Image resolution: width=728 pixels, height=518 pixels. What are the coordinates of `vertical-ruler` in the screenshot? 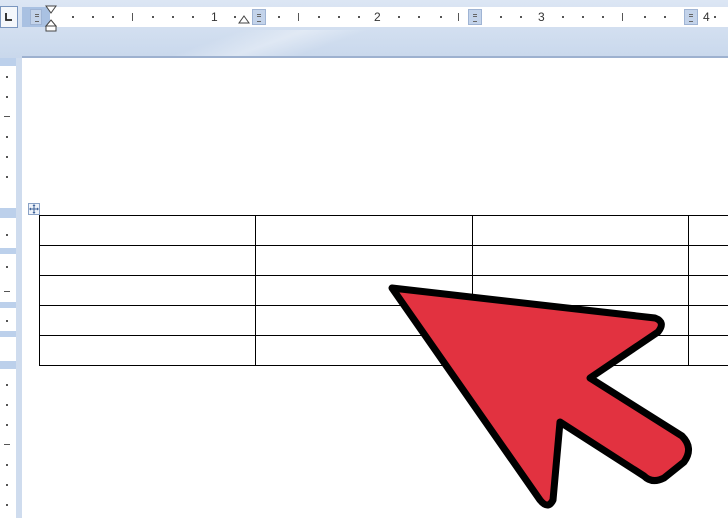 It's located at (8, 288).